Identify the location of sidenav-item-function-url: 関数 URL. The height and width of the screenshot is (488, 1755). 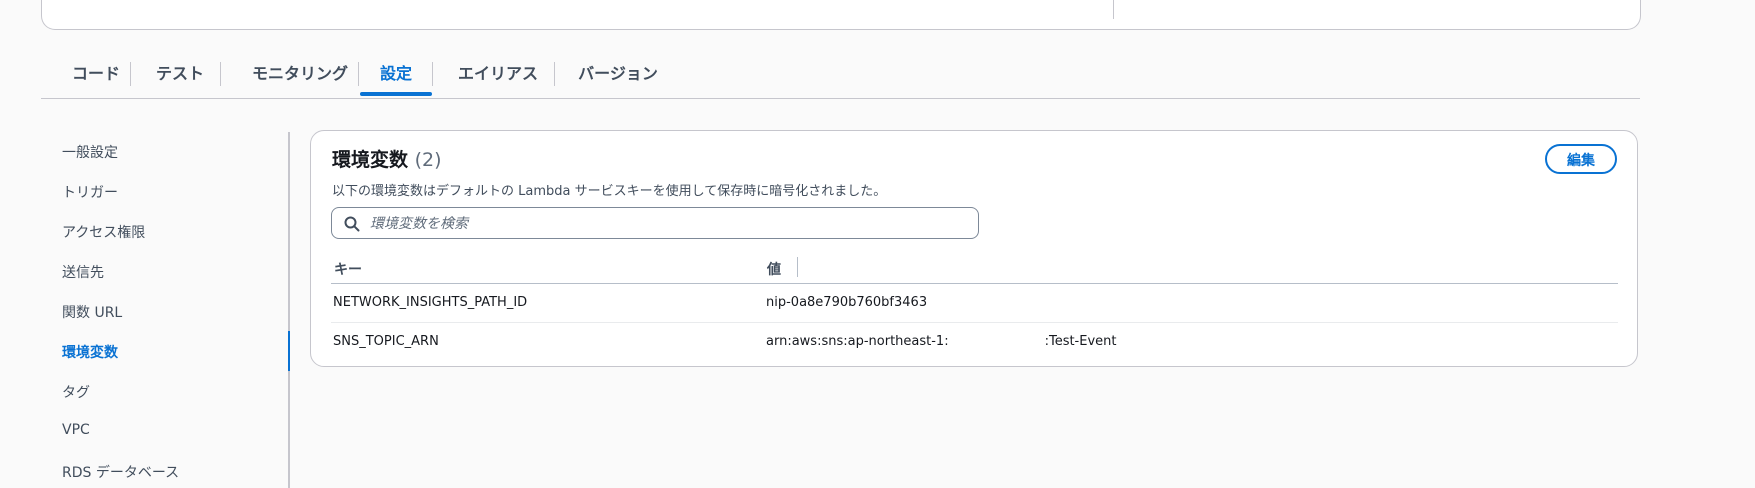
(92, 312).